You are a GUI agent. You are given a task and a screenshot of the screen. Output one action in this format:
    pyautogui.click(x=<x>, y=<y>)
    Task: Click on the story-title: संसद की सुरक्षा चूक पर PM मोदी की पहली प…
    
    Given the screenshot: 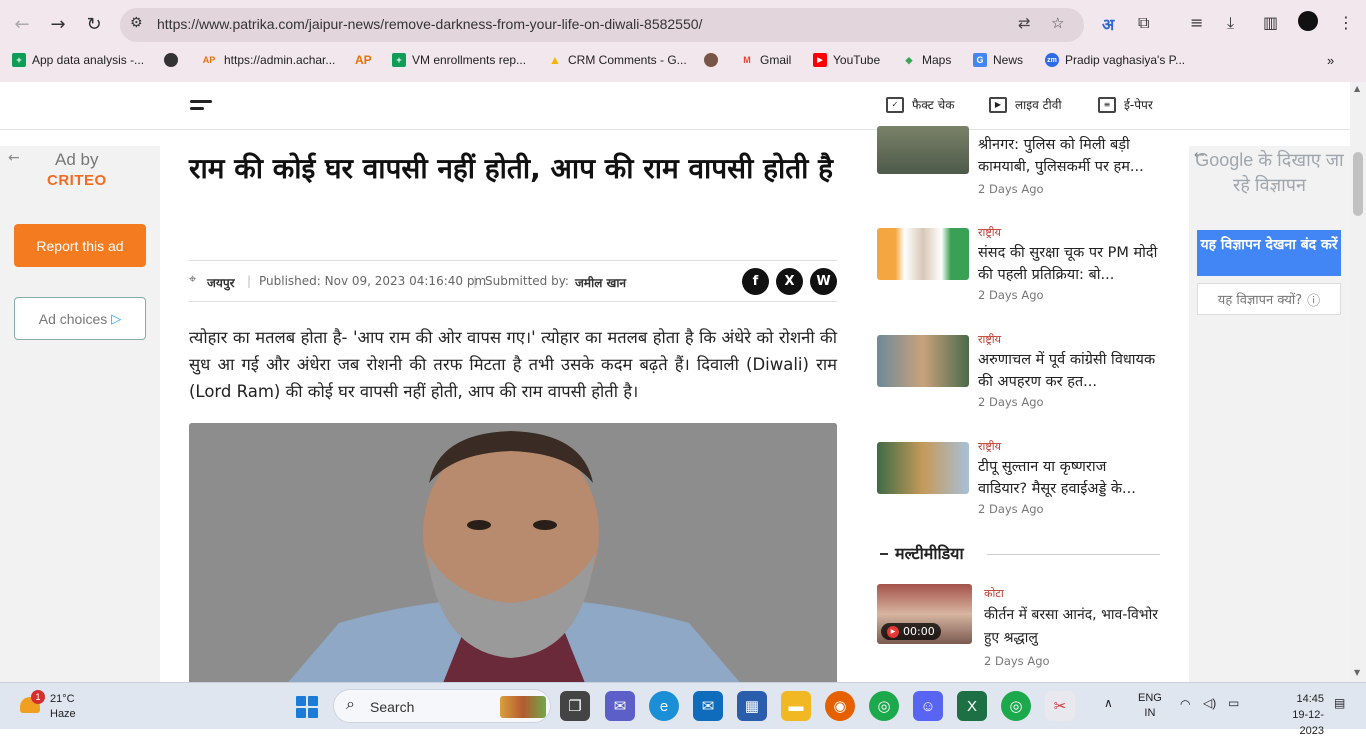 What is the action you would take?
    pyautogui.click(x=1069, y=264)
    